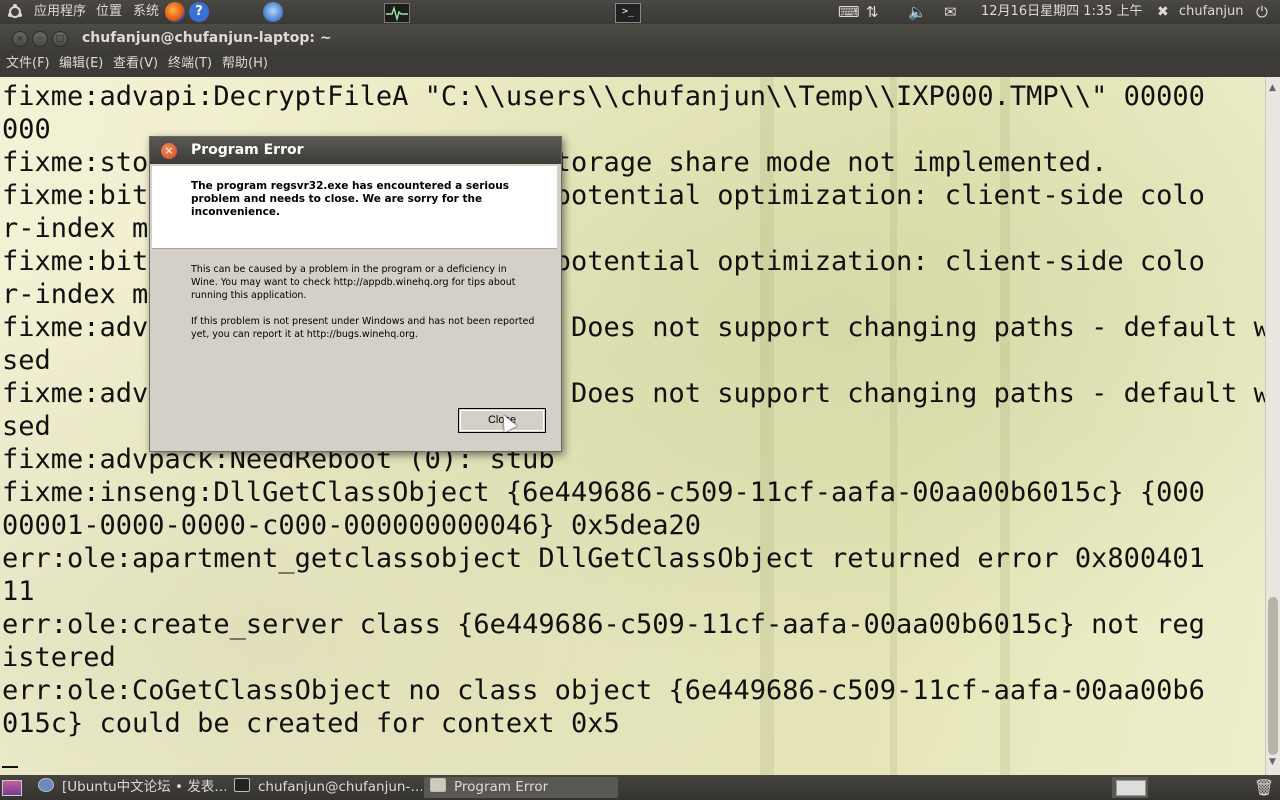  Describe the element at coordinates (640, 38) in the screenshot. I see `window-titlebar: × – □ chufanjun@chufanjun-laptop: ~` at that location.